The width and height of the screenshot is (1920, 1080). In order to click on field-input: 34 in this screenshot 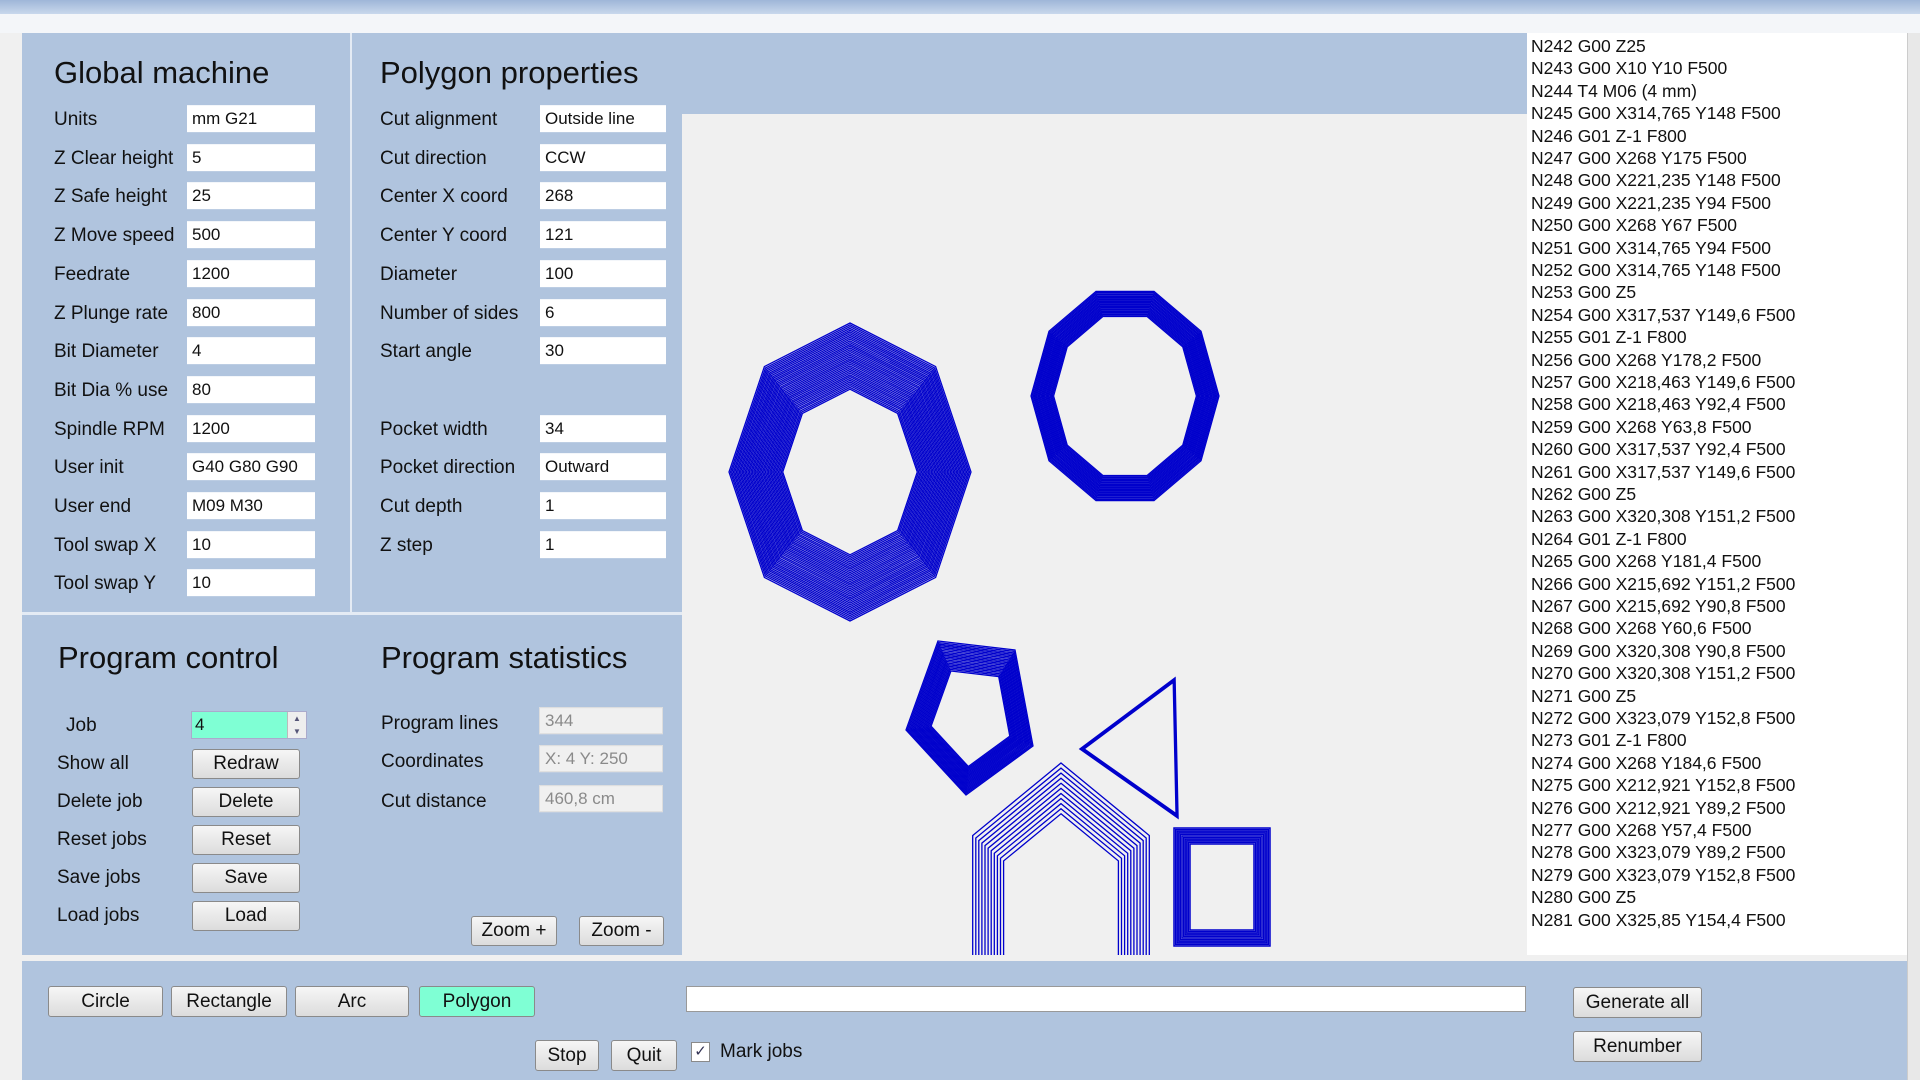, I will do `click(603, 428)`.